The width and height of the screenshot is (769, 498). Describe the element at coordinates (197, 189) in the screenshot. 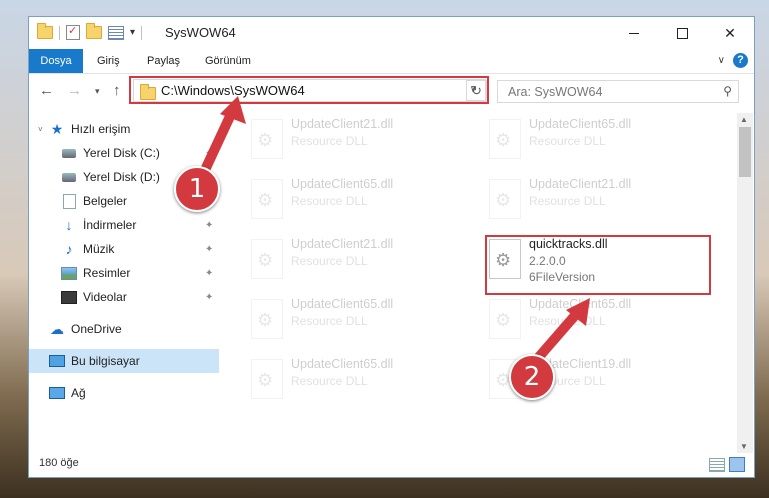

I see `step-1-badge: 1` at that location.